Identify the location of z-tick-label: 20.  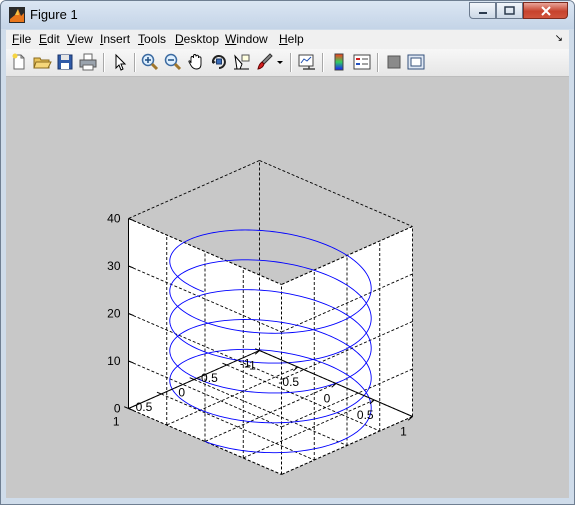
(114, 314).